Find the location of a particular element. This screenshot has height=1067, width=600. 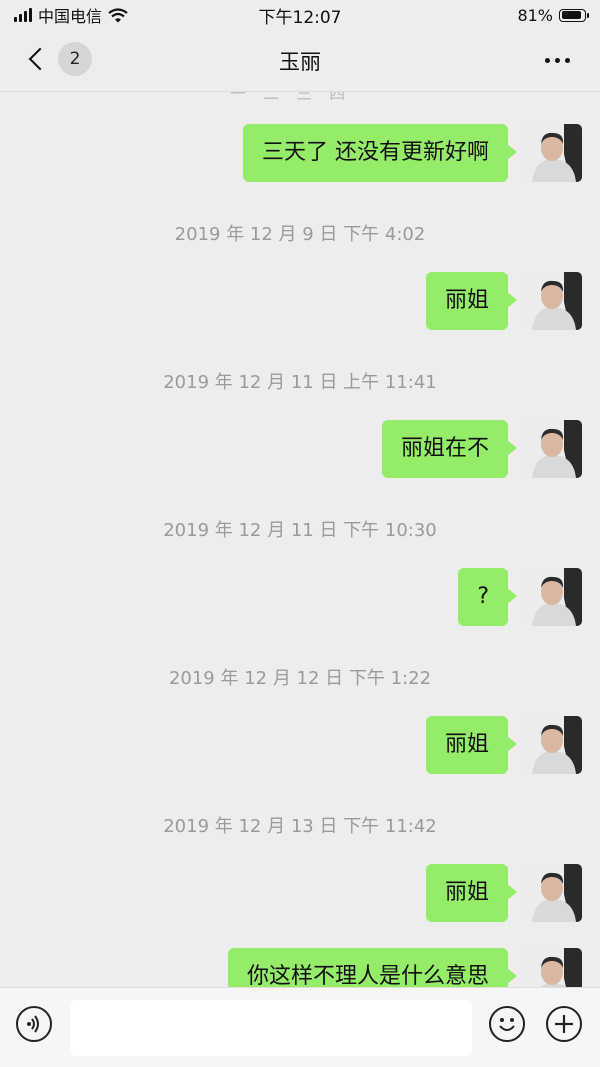

plus-button is located at coordinates (564, 1024).